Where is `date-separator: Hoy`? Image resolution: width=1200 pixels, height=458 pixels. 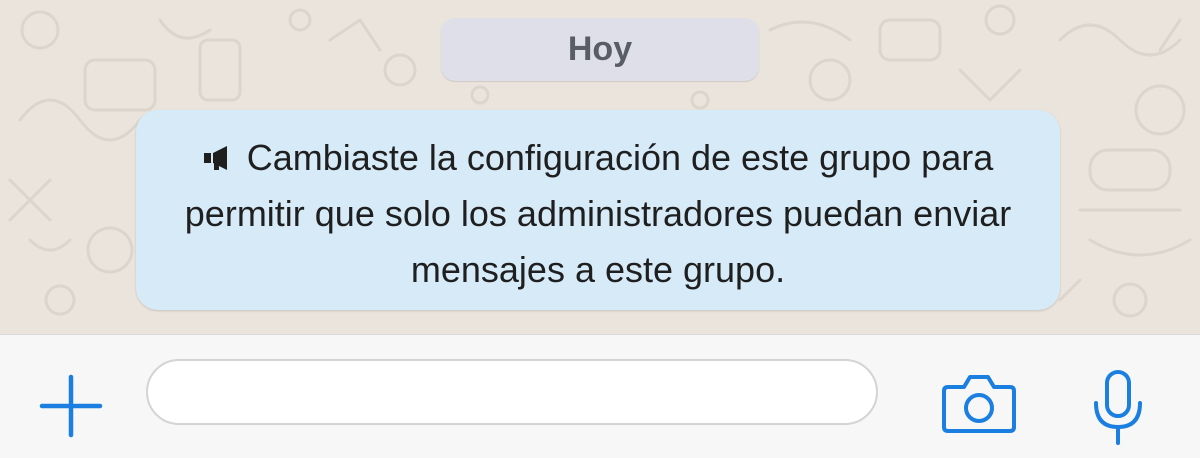 date-separator: Hoy is located at coordinates (600, 49).